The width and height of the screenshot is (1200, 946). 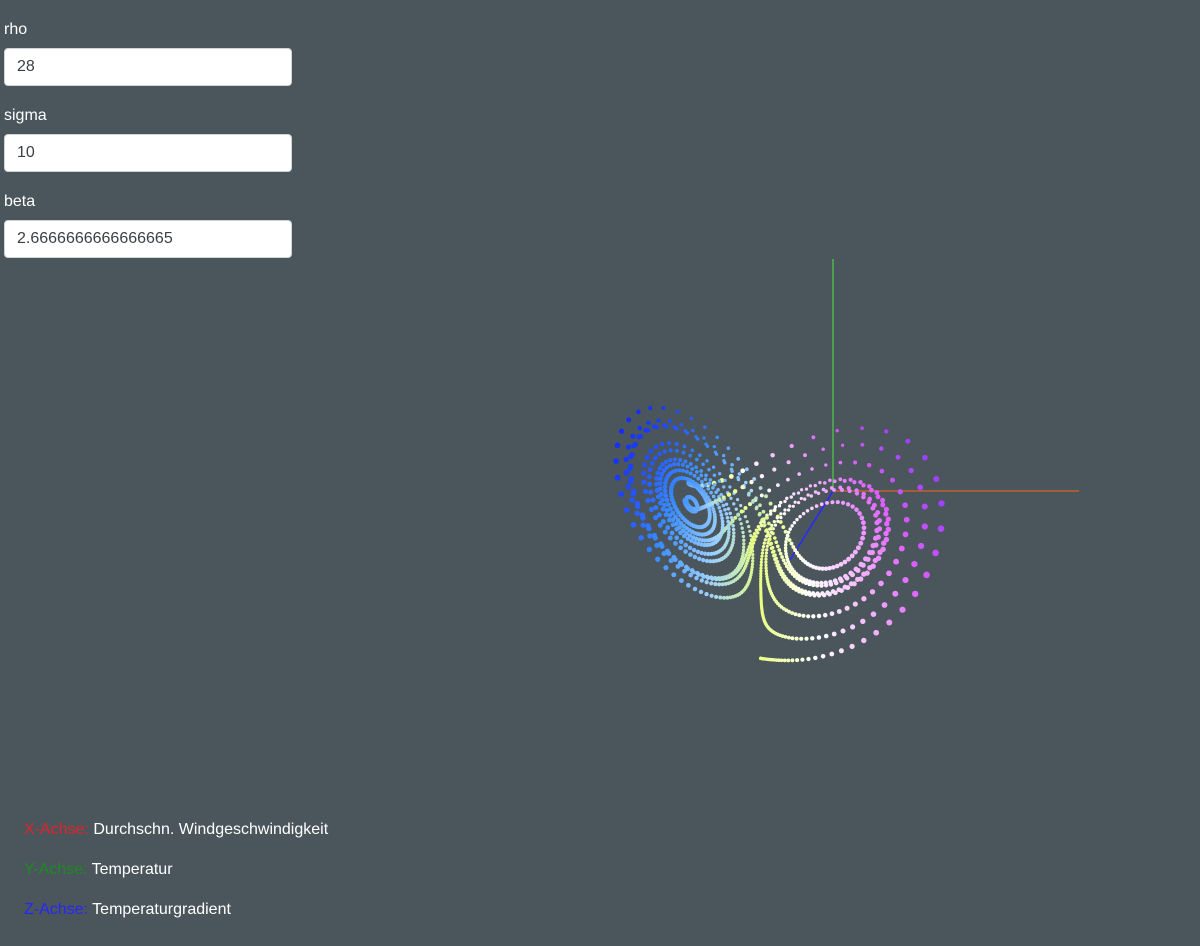 I want to click on sigma-input, so click(x=148, y=153).